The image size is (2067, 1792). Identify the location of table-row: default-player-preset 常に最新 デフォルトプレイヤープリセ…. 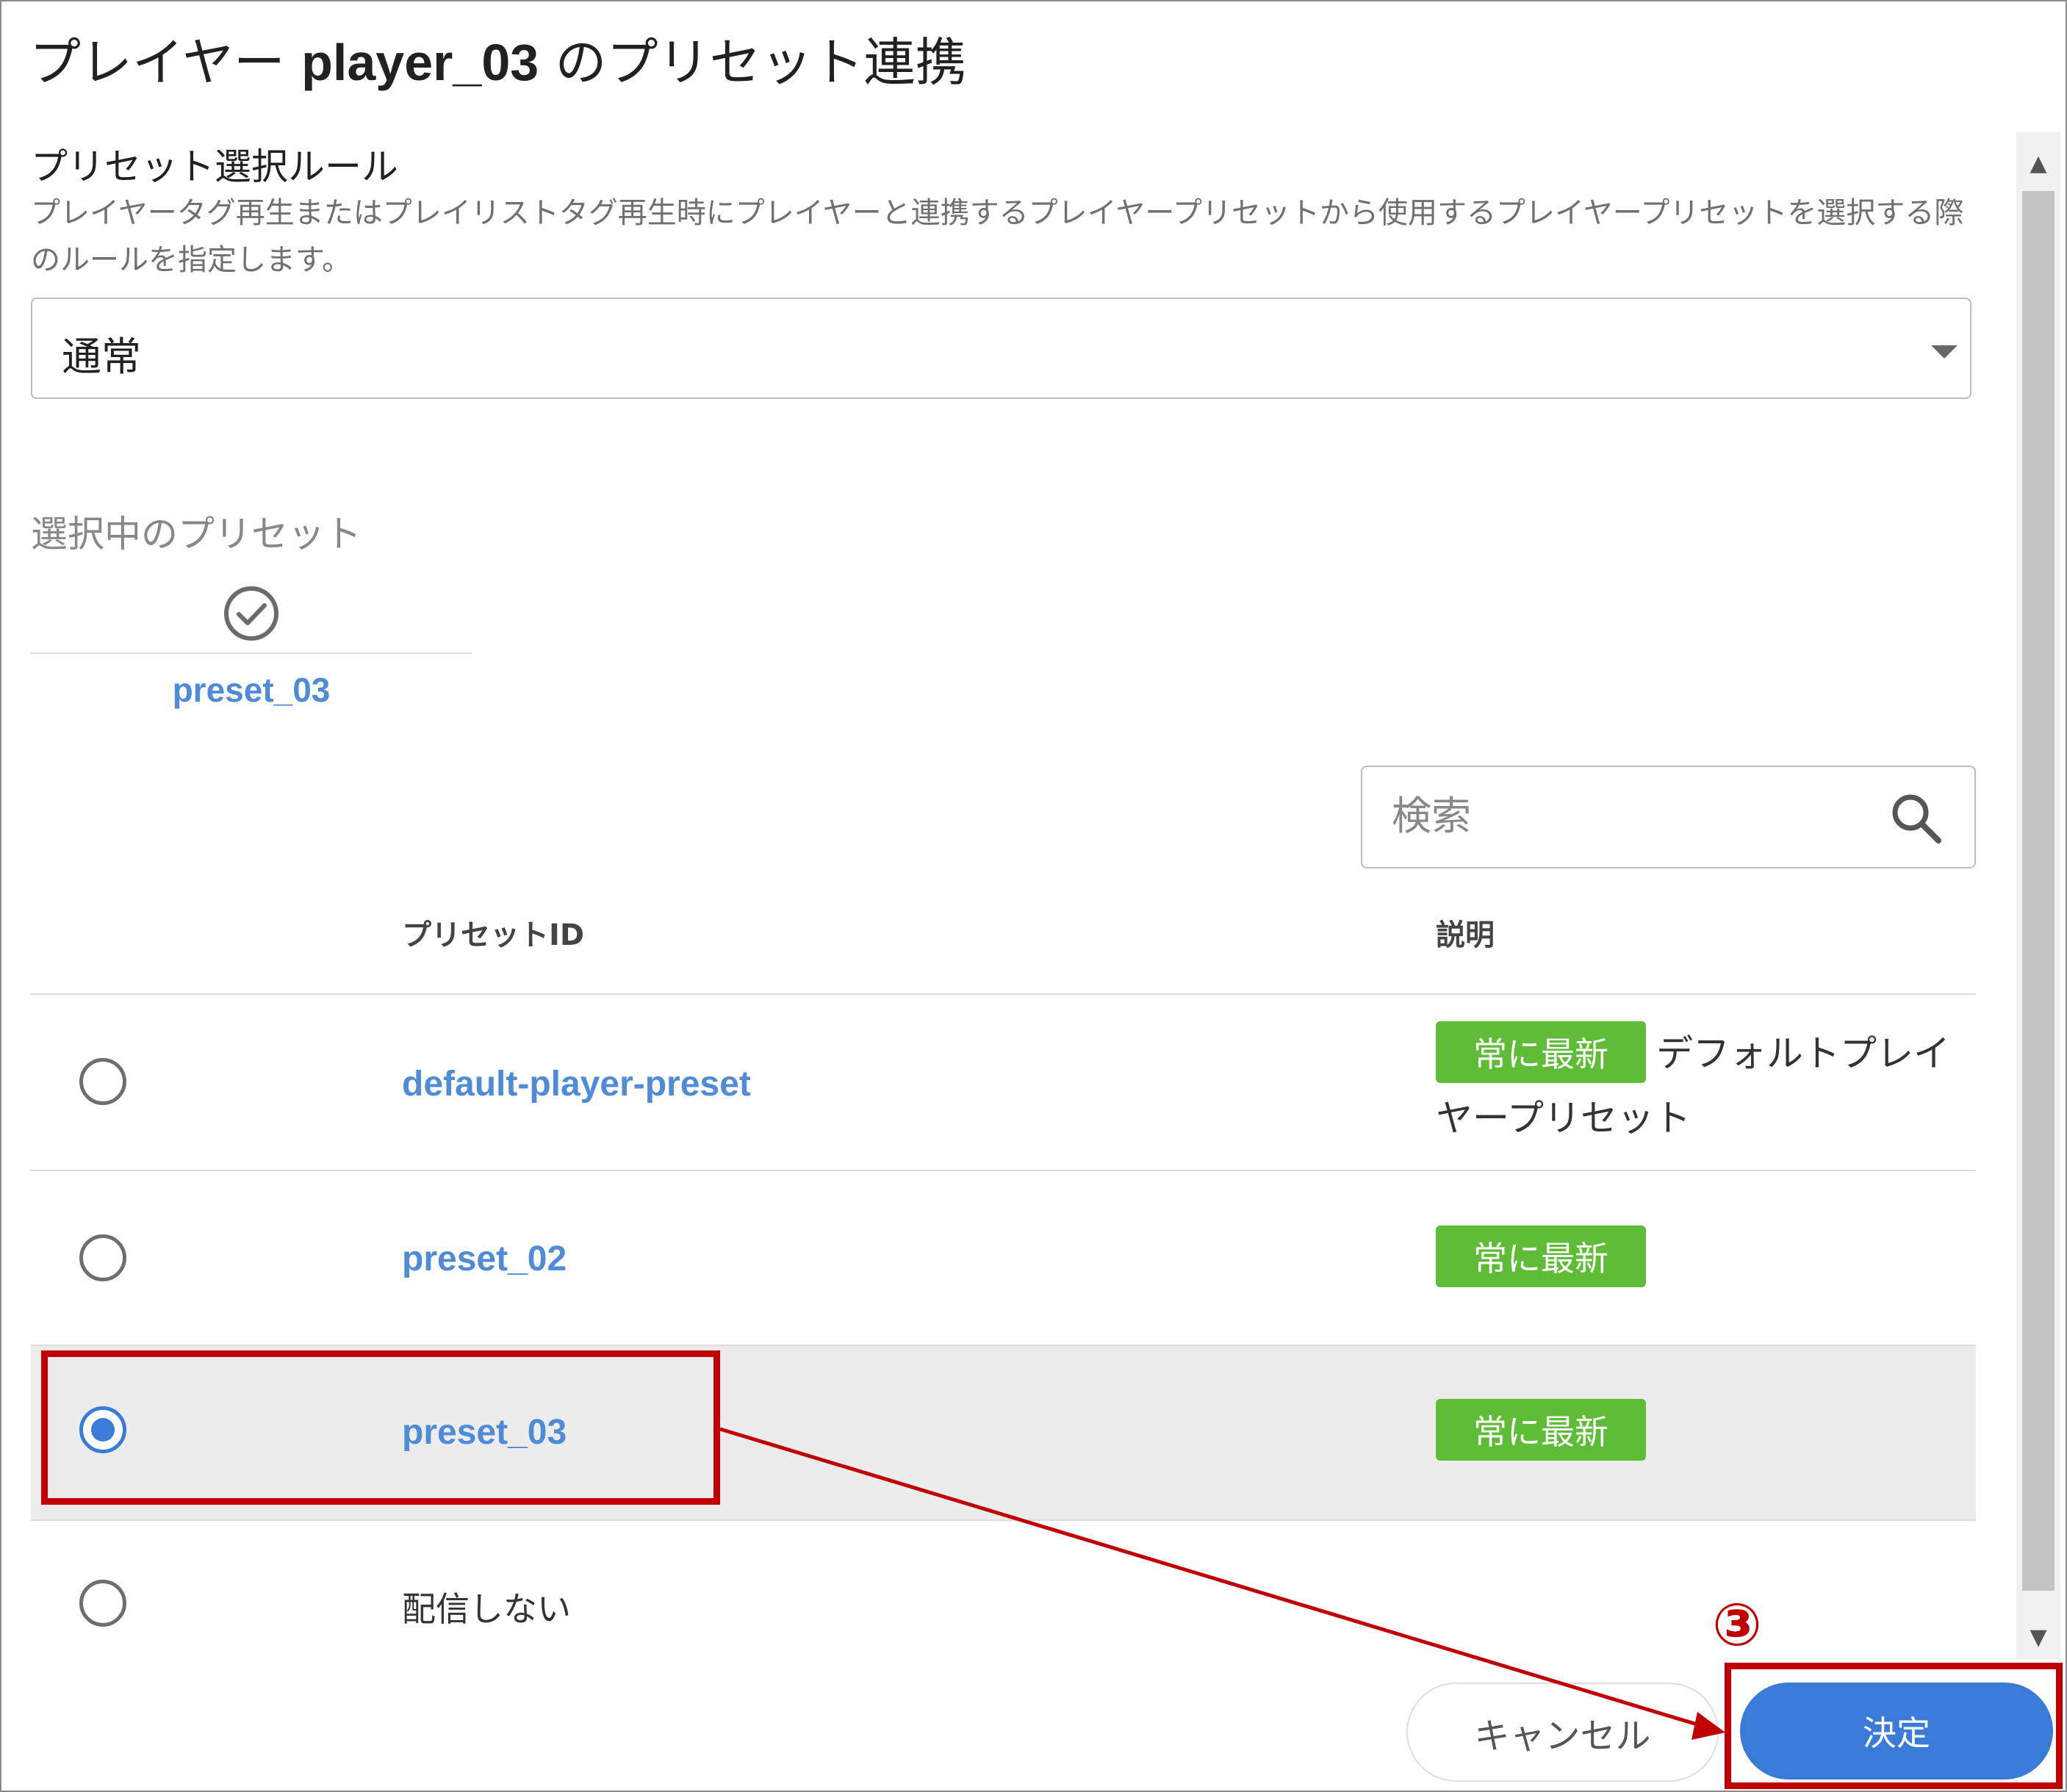
(1003, 1083).